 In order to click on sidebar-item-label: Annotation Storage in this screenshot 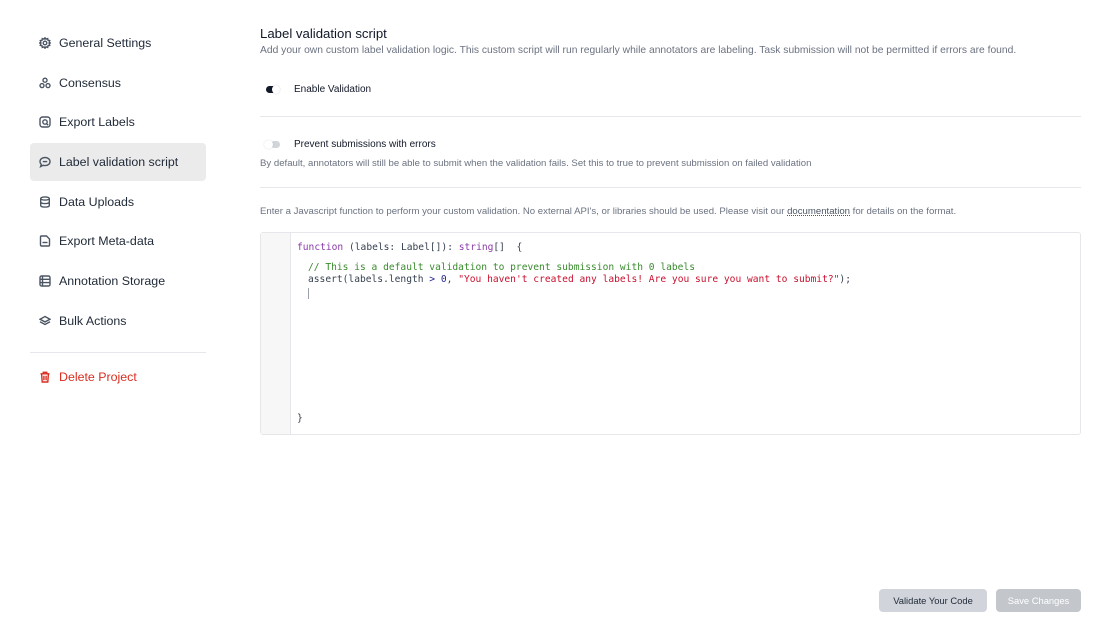, I will do `click(112, 281)`.